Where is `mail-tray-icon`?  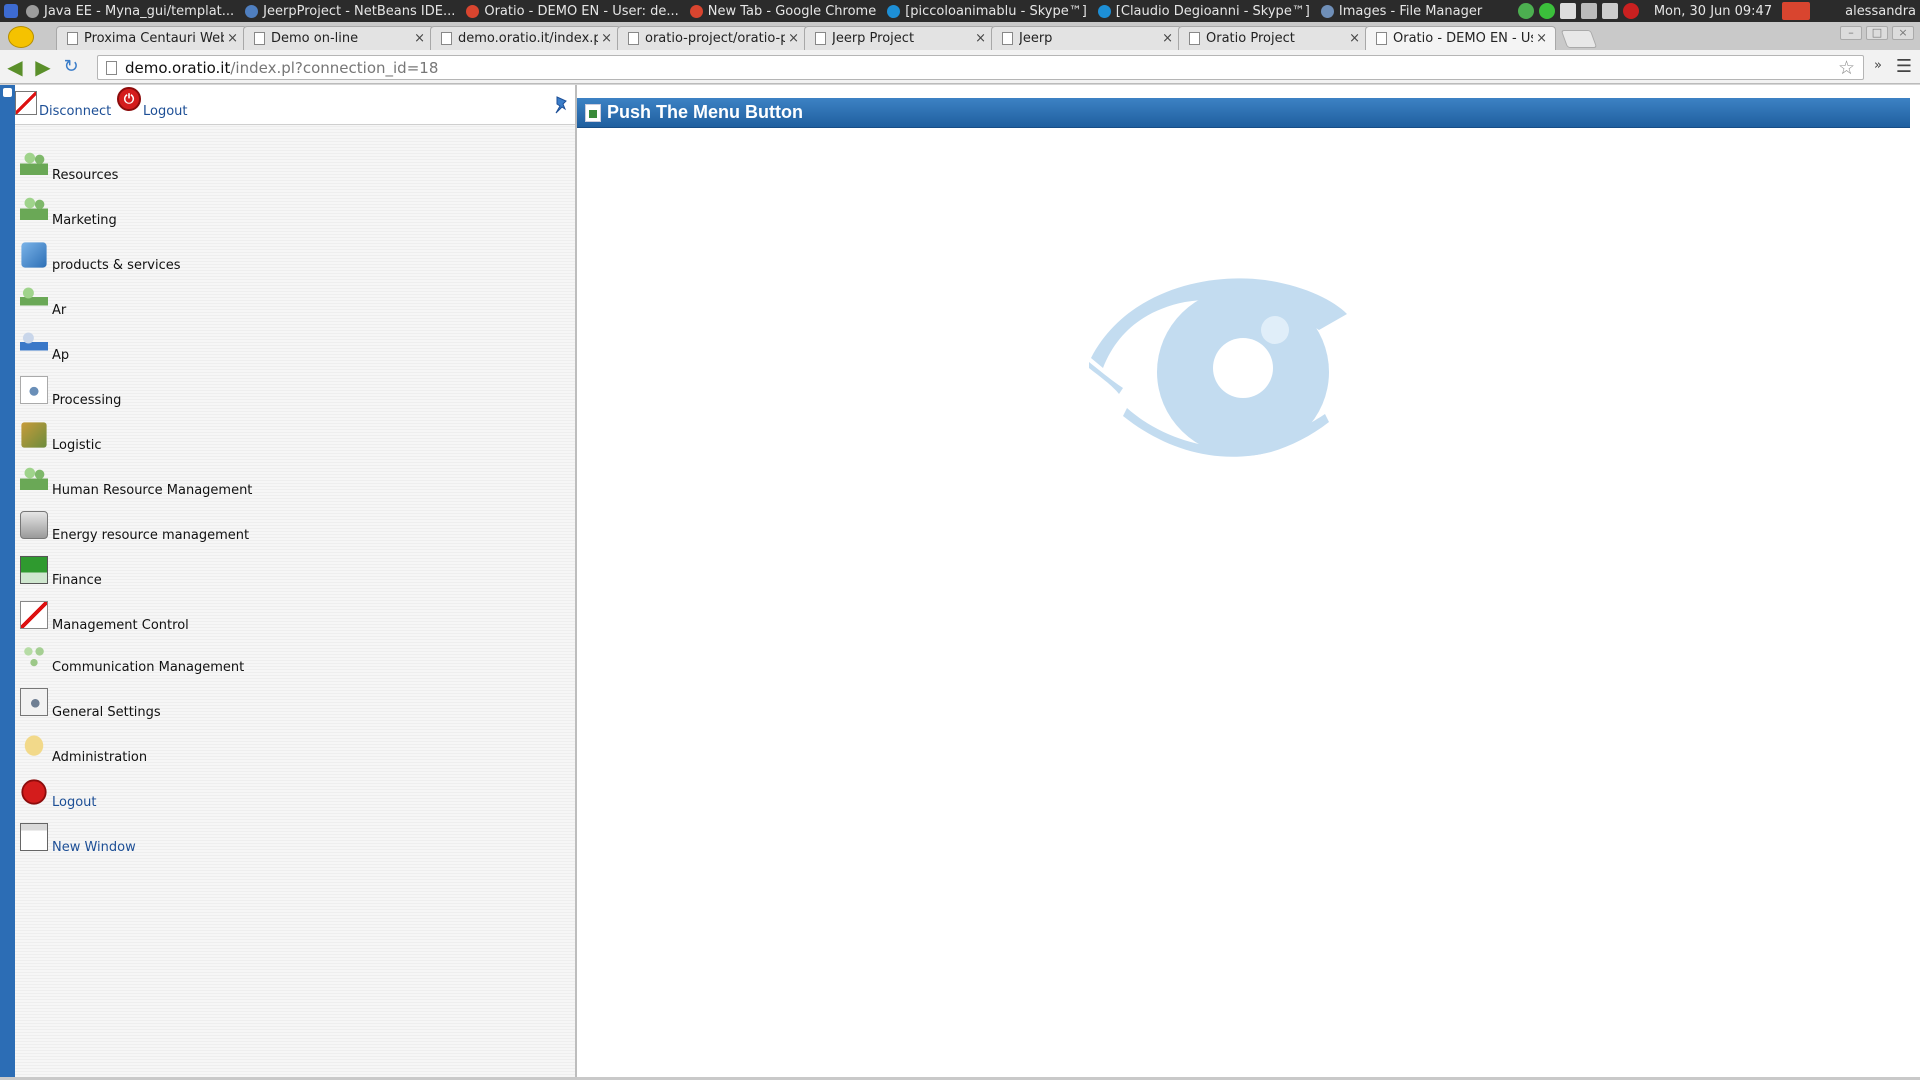
mail-tray-icon is located at coordinates (1567, 11).